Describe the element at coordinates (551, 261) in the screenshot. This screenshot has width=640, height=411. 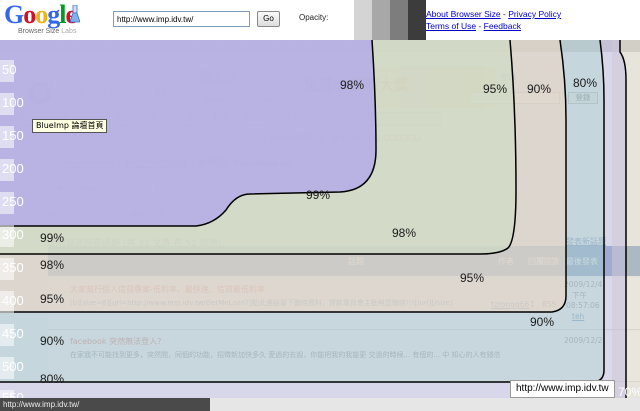
I see `header-views: 閱讀` at that location.